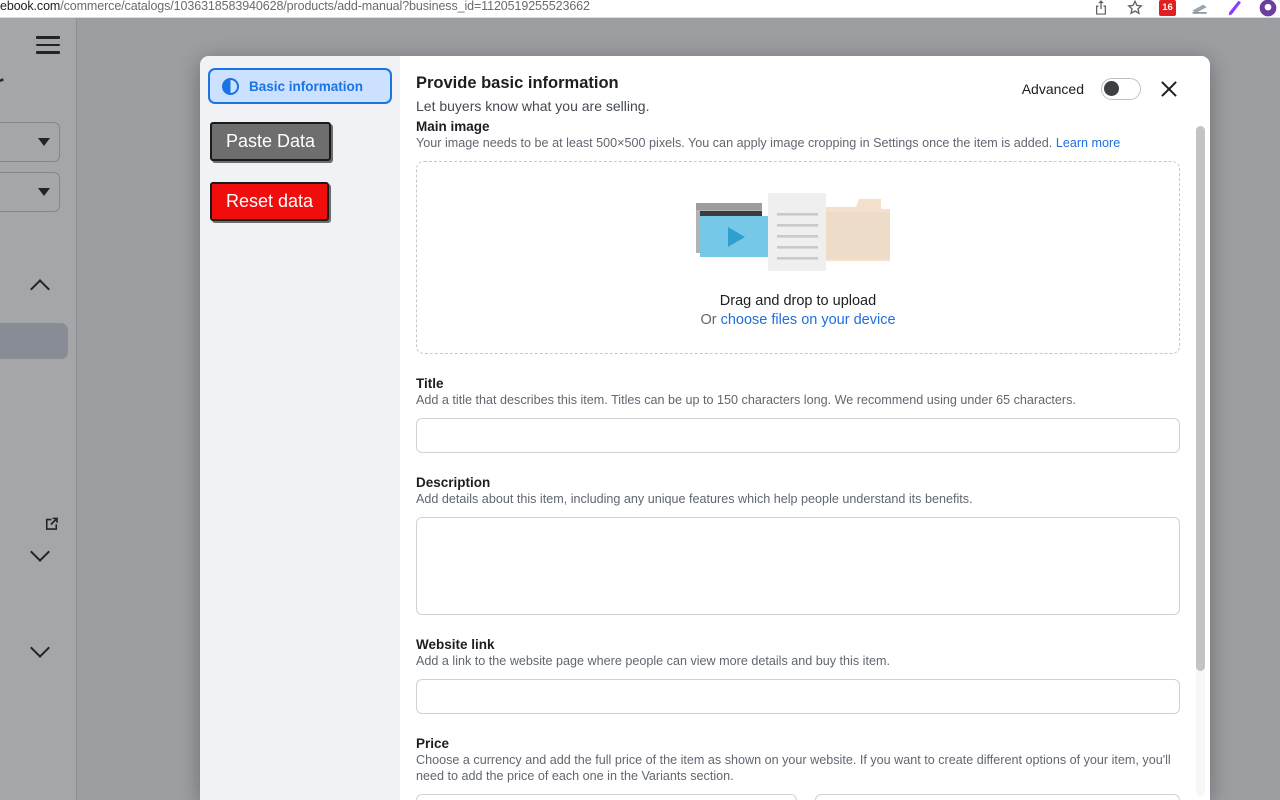  What do you see at coordinates (1200, 9) in the screenshot?
I see `extension-icon` at bounding box center [1200, 9].